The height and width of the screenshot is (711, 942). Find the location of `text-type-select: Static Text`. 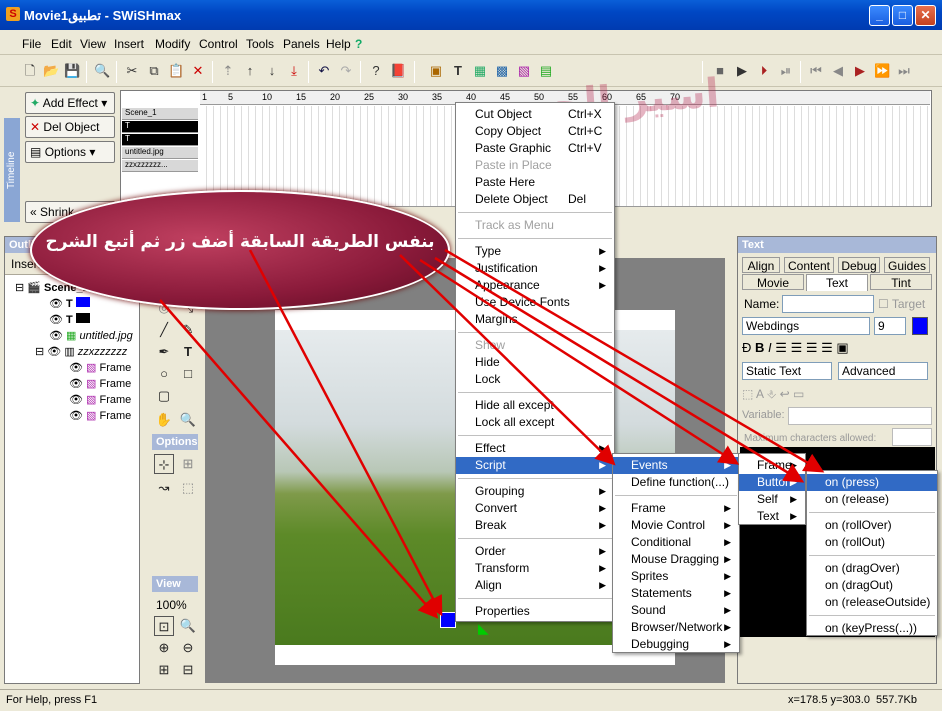

text-type-select: Static Text is located at coordinates (787, 371).